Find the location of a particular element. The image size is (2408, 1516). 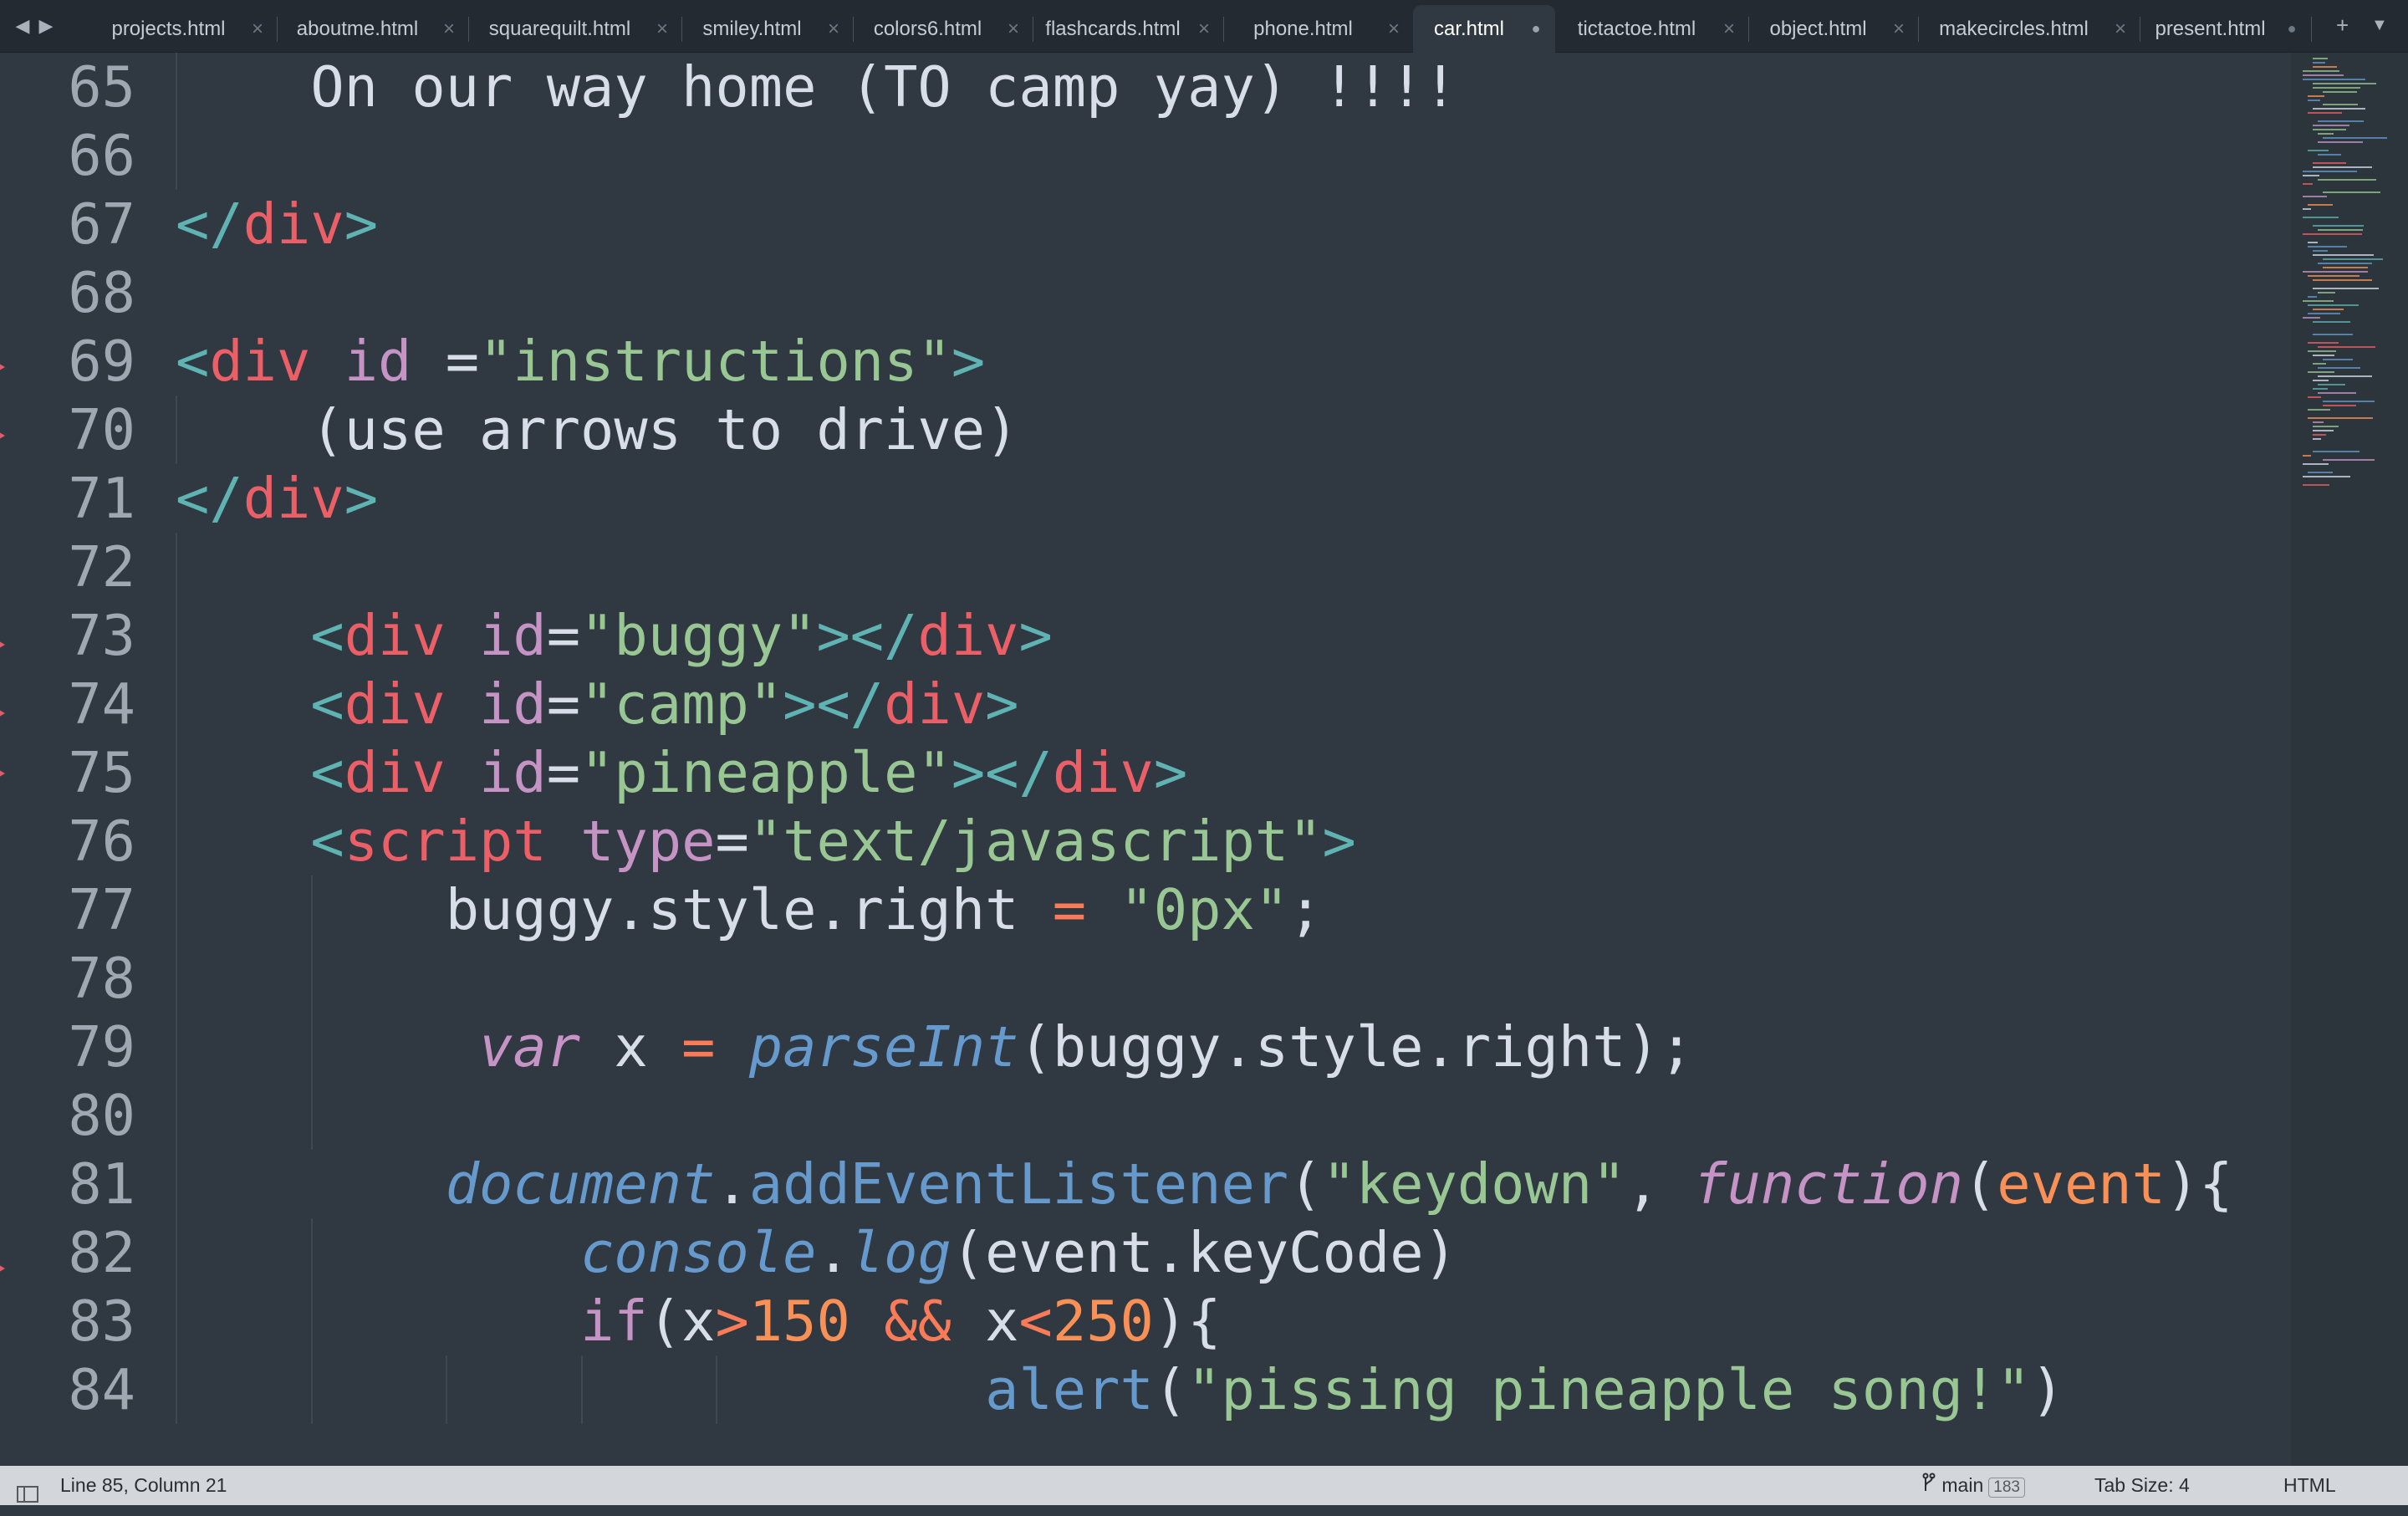

tab-flashcards: flashcards.html × is located at coordinates (1128, 29).